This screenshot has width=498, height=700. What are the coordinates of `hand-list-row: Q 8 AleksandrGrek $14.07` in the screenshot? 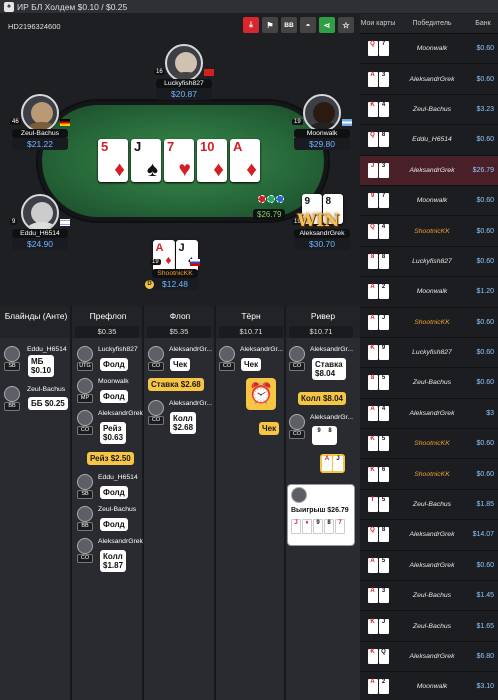 It's located at (429, 535).